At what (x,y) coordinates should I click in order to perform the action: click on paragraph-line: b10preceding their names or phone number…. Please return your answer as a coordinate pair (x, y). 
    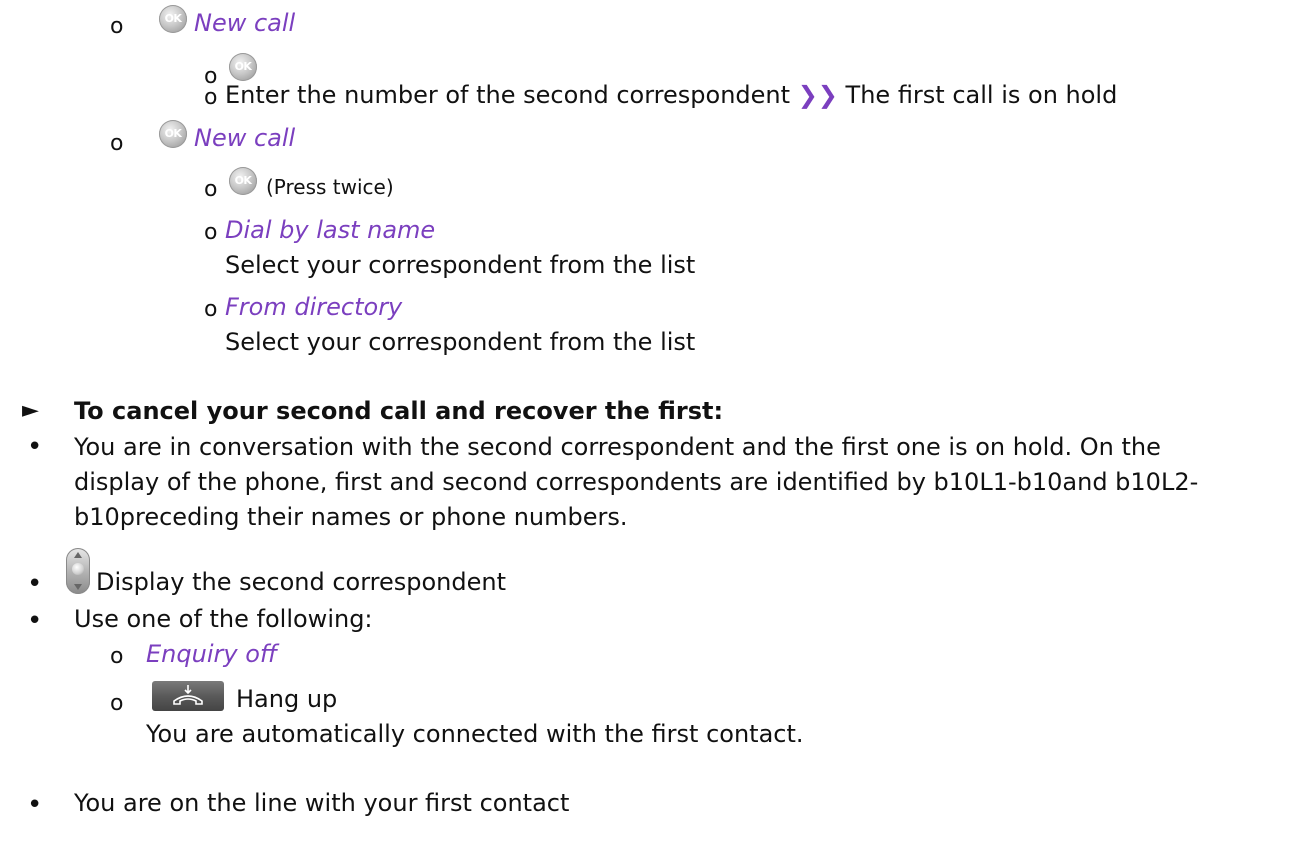
    Looking at the image, I should click on (351, 517).